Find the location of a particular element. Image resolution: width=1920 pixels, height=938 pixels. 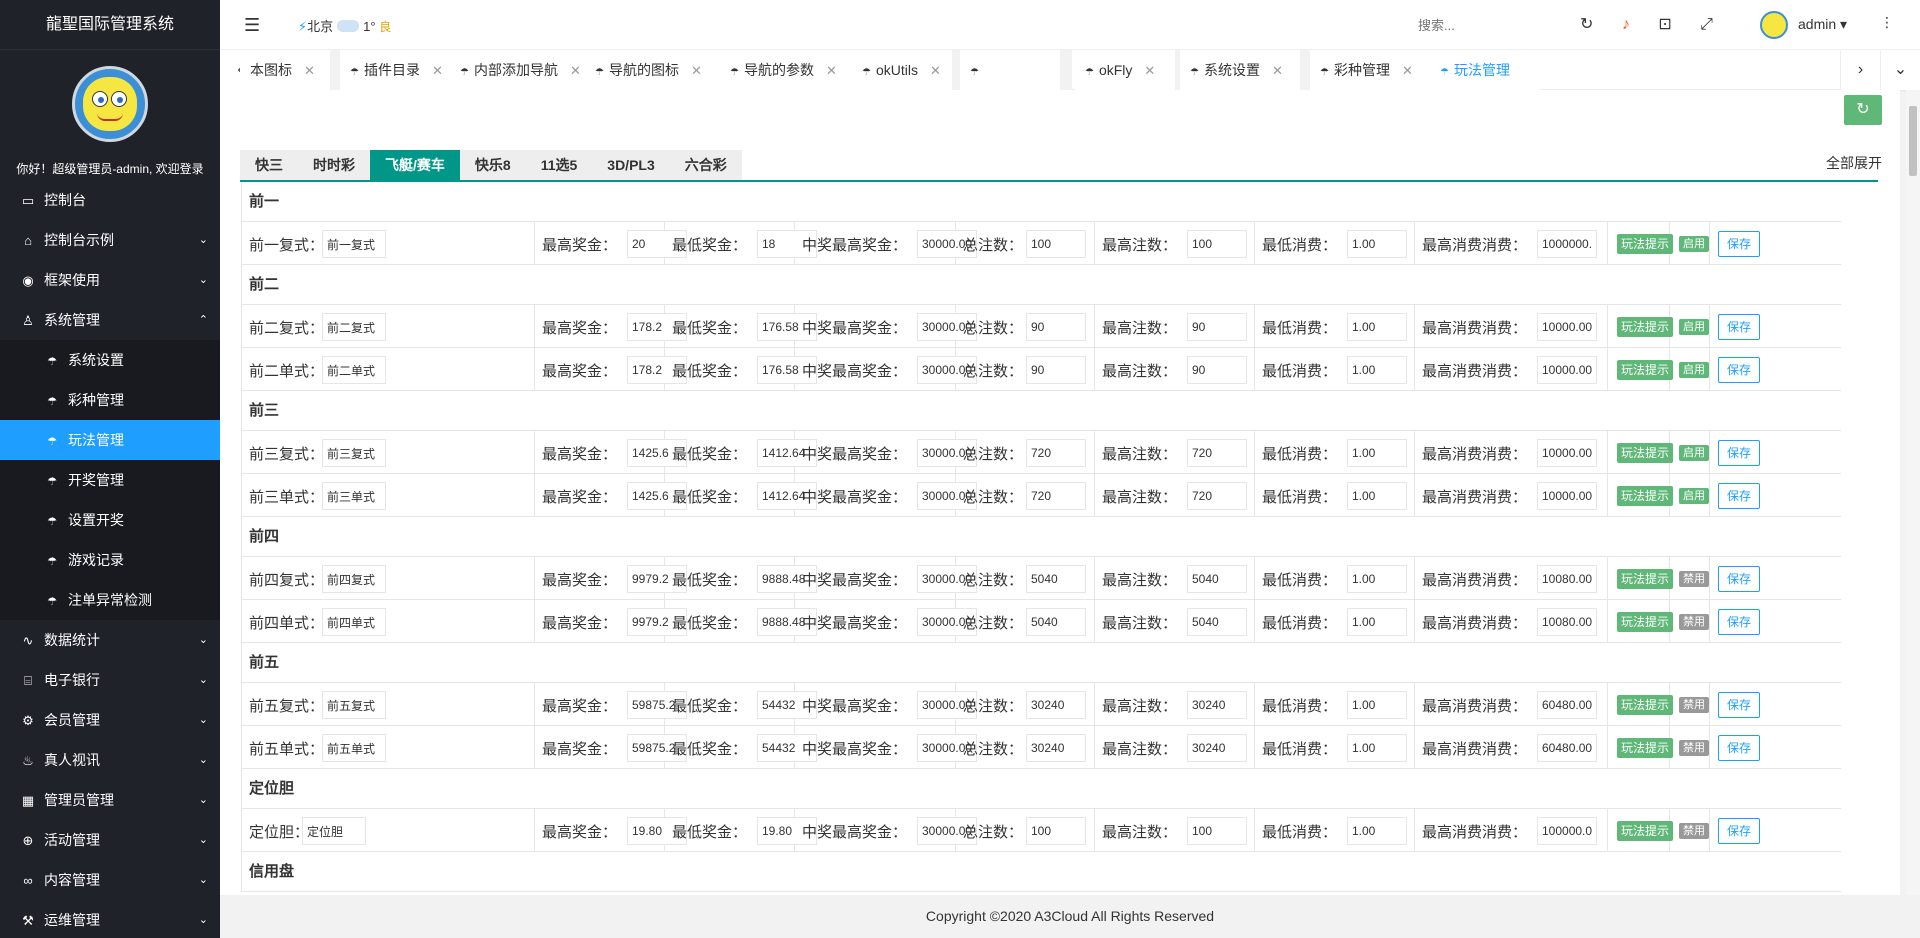

tabs-next-icon: › is located at coordinates (1860, 70).